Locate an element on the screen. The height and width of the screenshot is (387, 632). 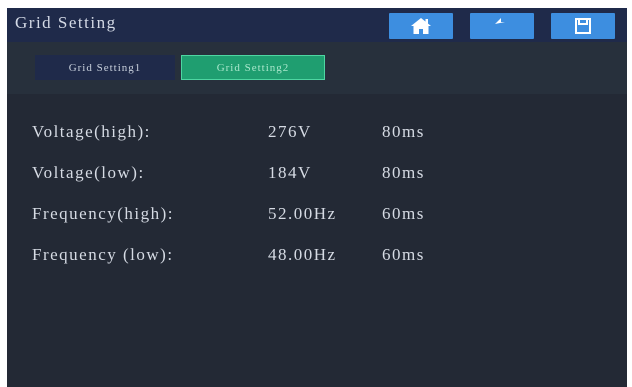
save-icon is located at coordinates (583, 26).